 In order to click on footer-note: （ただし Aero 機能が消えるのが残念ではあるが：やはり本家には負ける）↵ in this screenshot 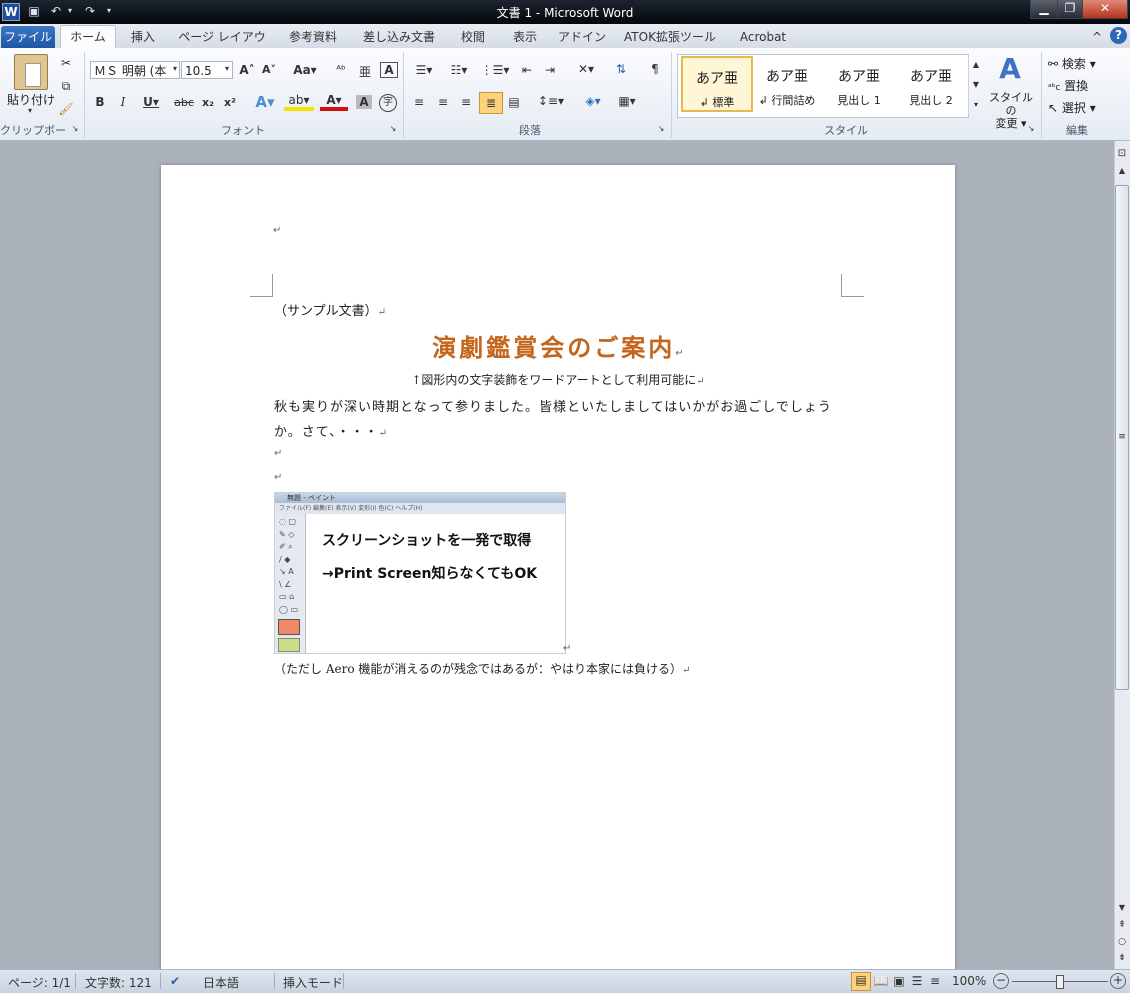, I will do `click(482, 668)`.